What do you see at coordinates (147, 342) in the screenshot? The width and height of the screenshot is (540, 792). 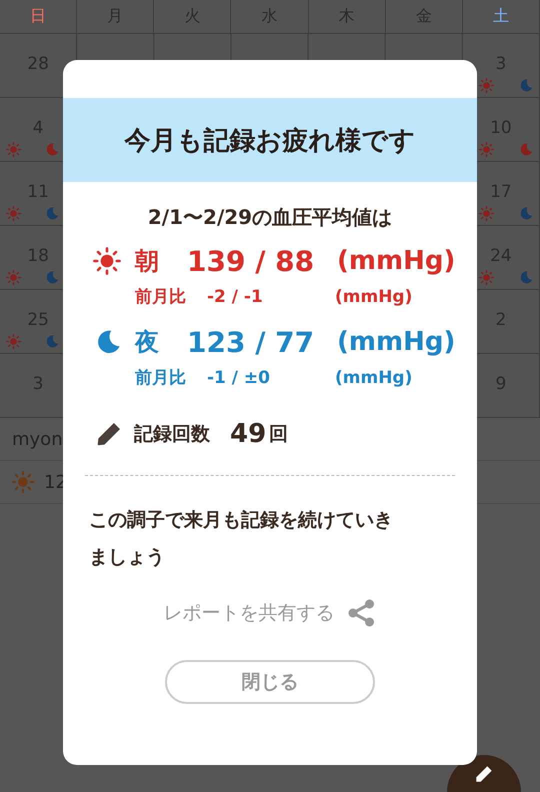 I see `time-label: 夜` at bounding box center [147, 342].